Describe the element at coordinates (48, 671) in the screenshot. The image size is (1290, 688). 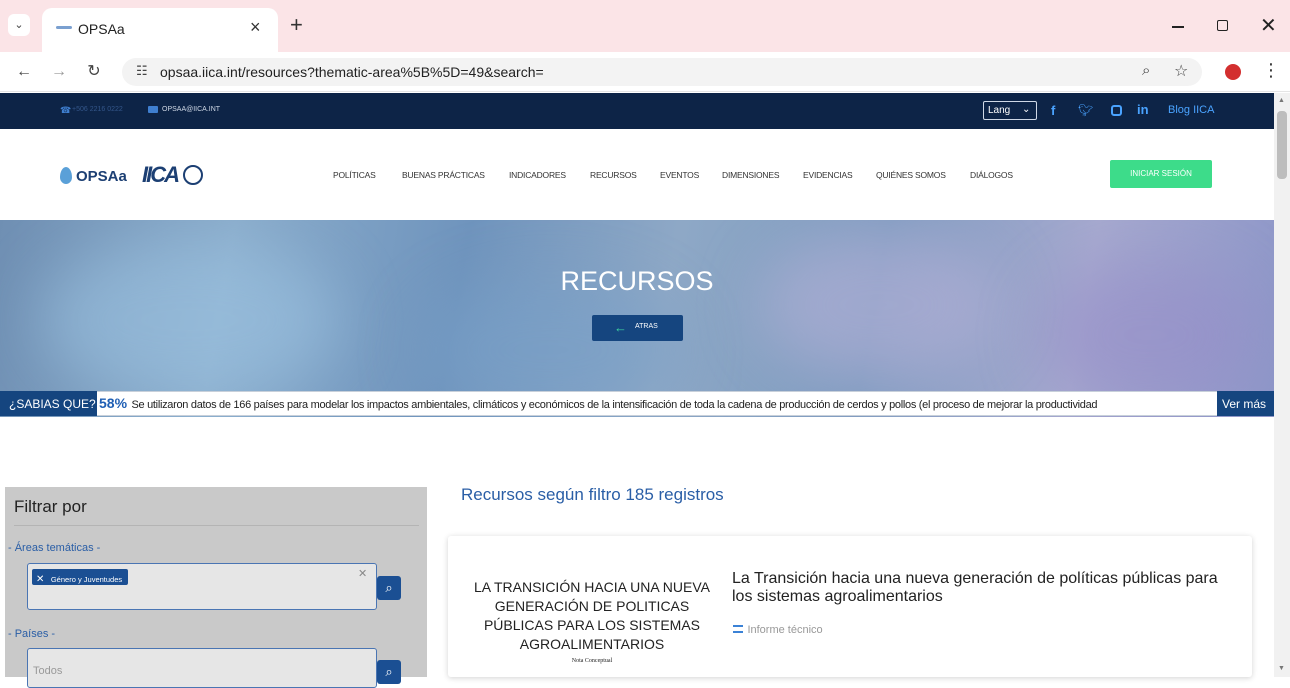
I see `countries-placeholder: Todos` at that location.